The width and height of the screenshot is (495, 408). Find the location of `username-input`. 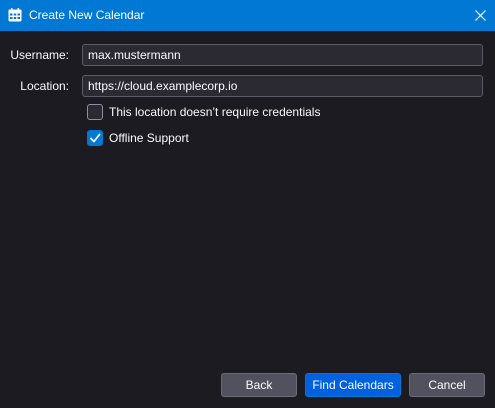

username-input is located at coordinates (282, 55).